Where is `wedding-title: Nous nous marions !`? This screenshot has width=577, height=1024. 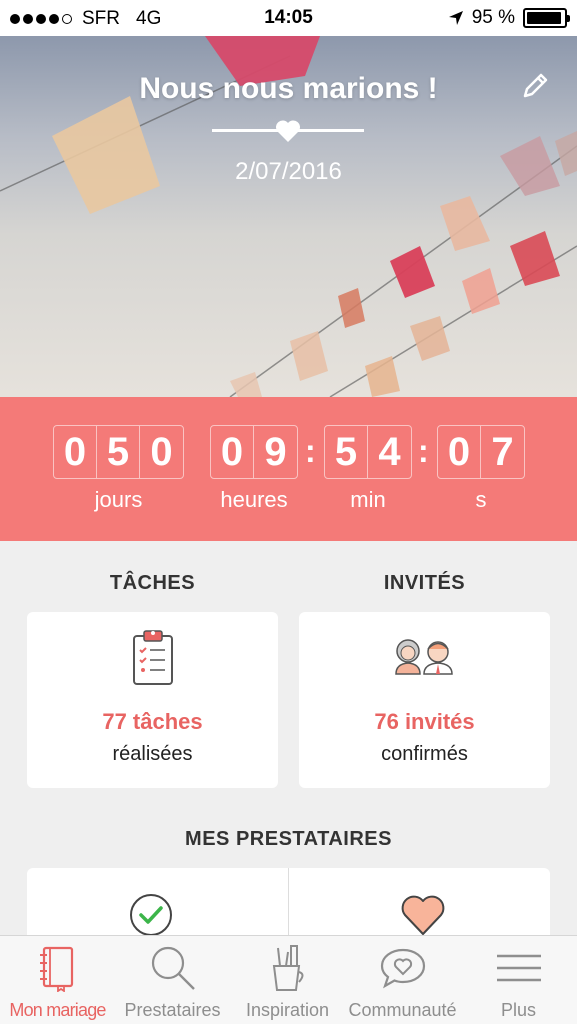 wedding-title: Nous nous marions ! is located at coordinates (288, 88).